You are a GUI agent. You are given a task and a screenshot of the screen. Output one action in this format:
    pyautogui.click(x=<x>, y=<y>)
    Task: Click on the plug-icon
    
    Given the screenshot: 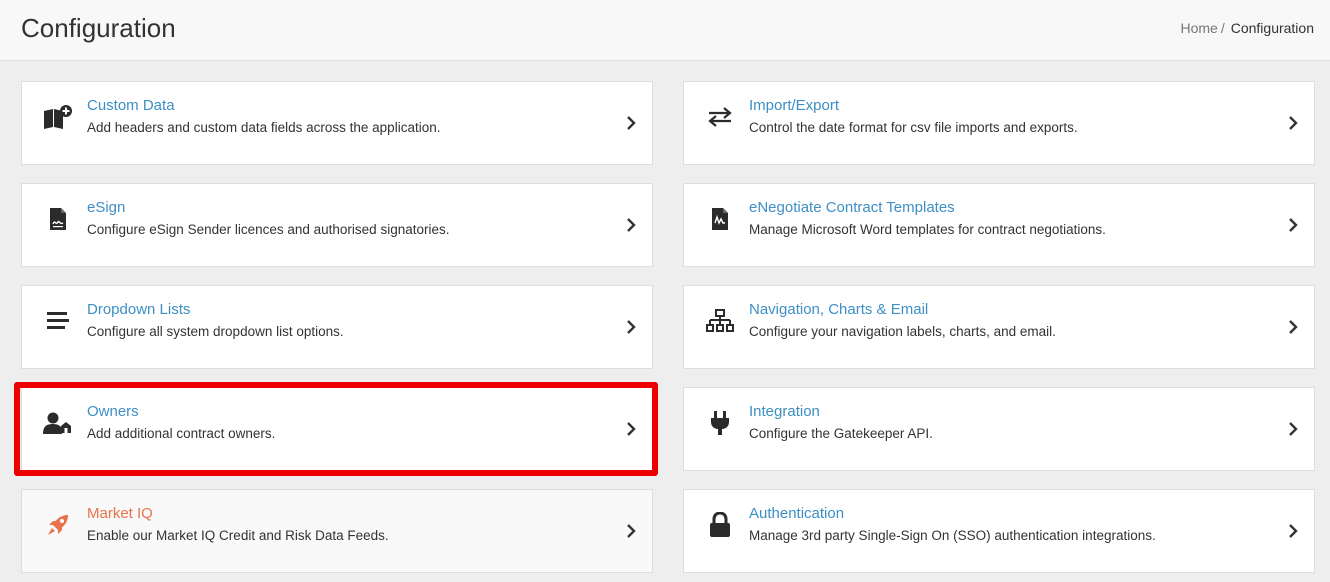 What is the action you would take?
    pyautogui.click(x=720, y=423)
    